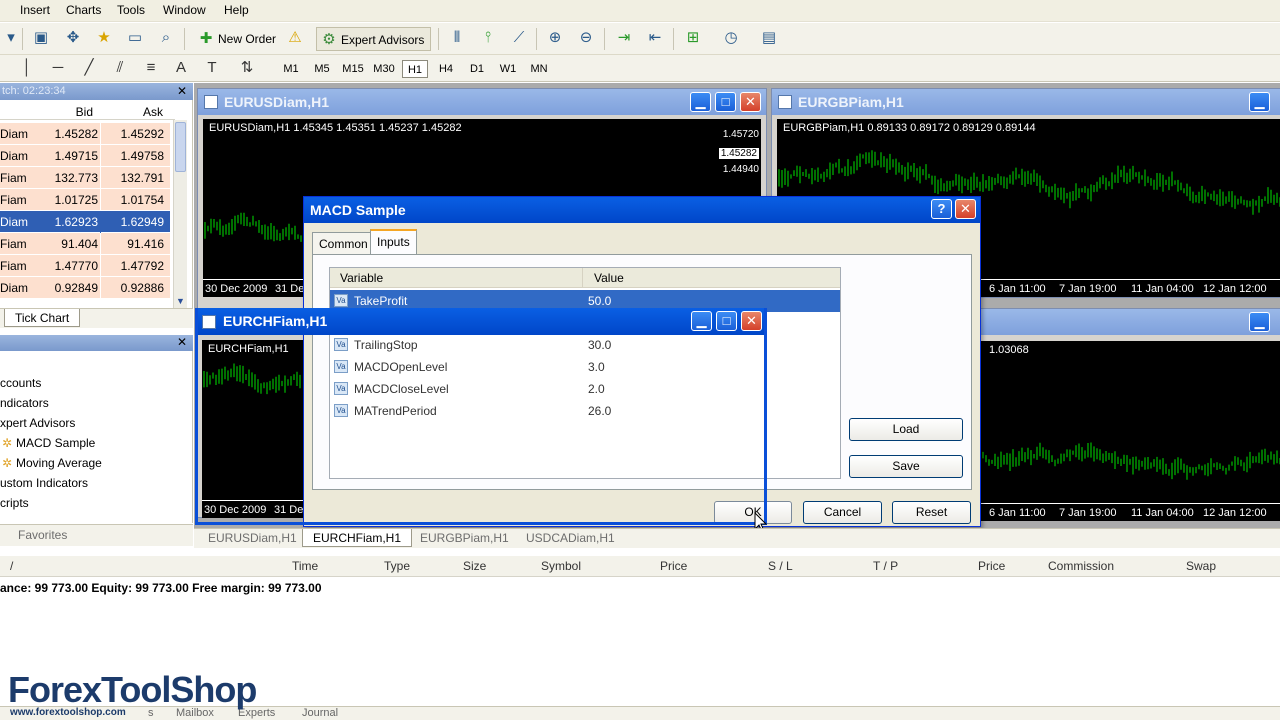  Describe the element at coordinates (357, 538) in the screenshot. I see `doc-tab-eurchf: EURCHFiam,H1` at that location.